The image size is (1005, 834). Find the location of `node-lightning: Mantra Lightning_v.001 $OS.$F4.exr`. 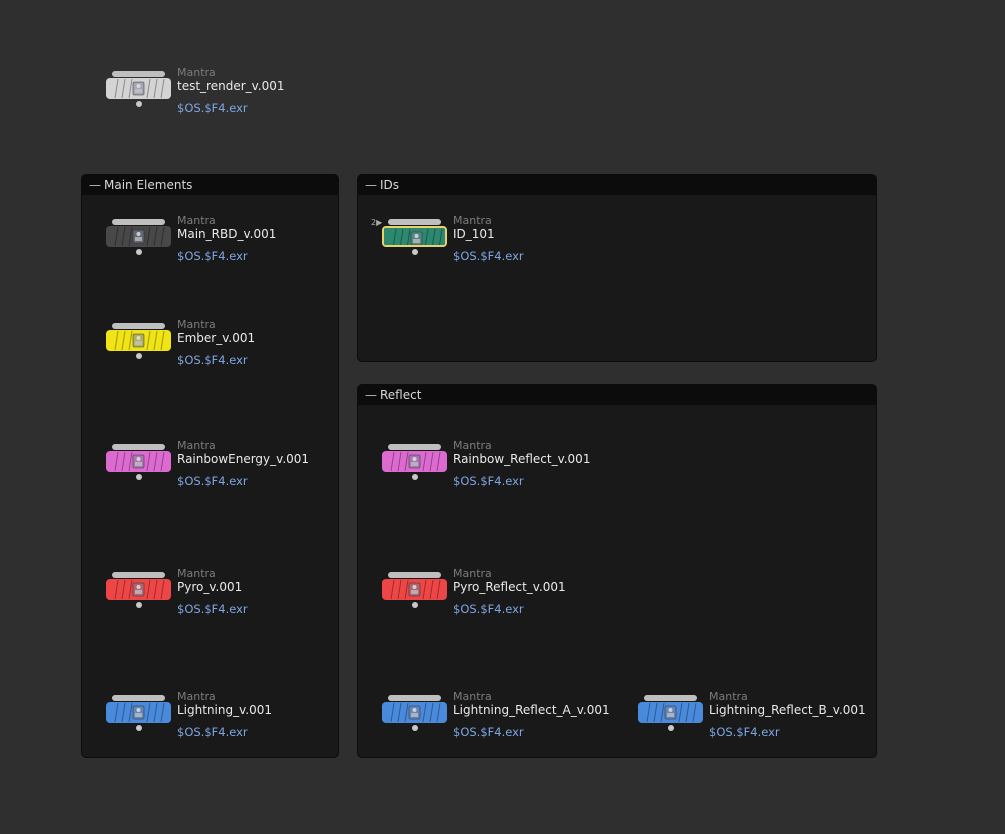

node-lightning: Mantra Lightning_v.001 $OS.$F4.exr is located at coordinates (246, 722).